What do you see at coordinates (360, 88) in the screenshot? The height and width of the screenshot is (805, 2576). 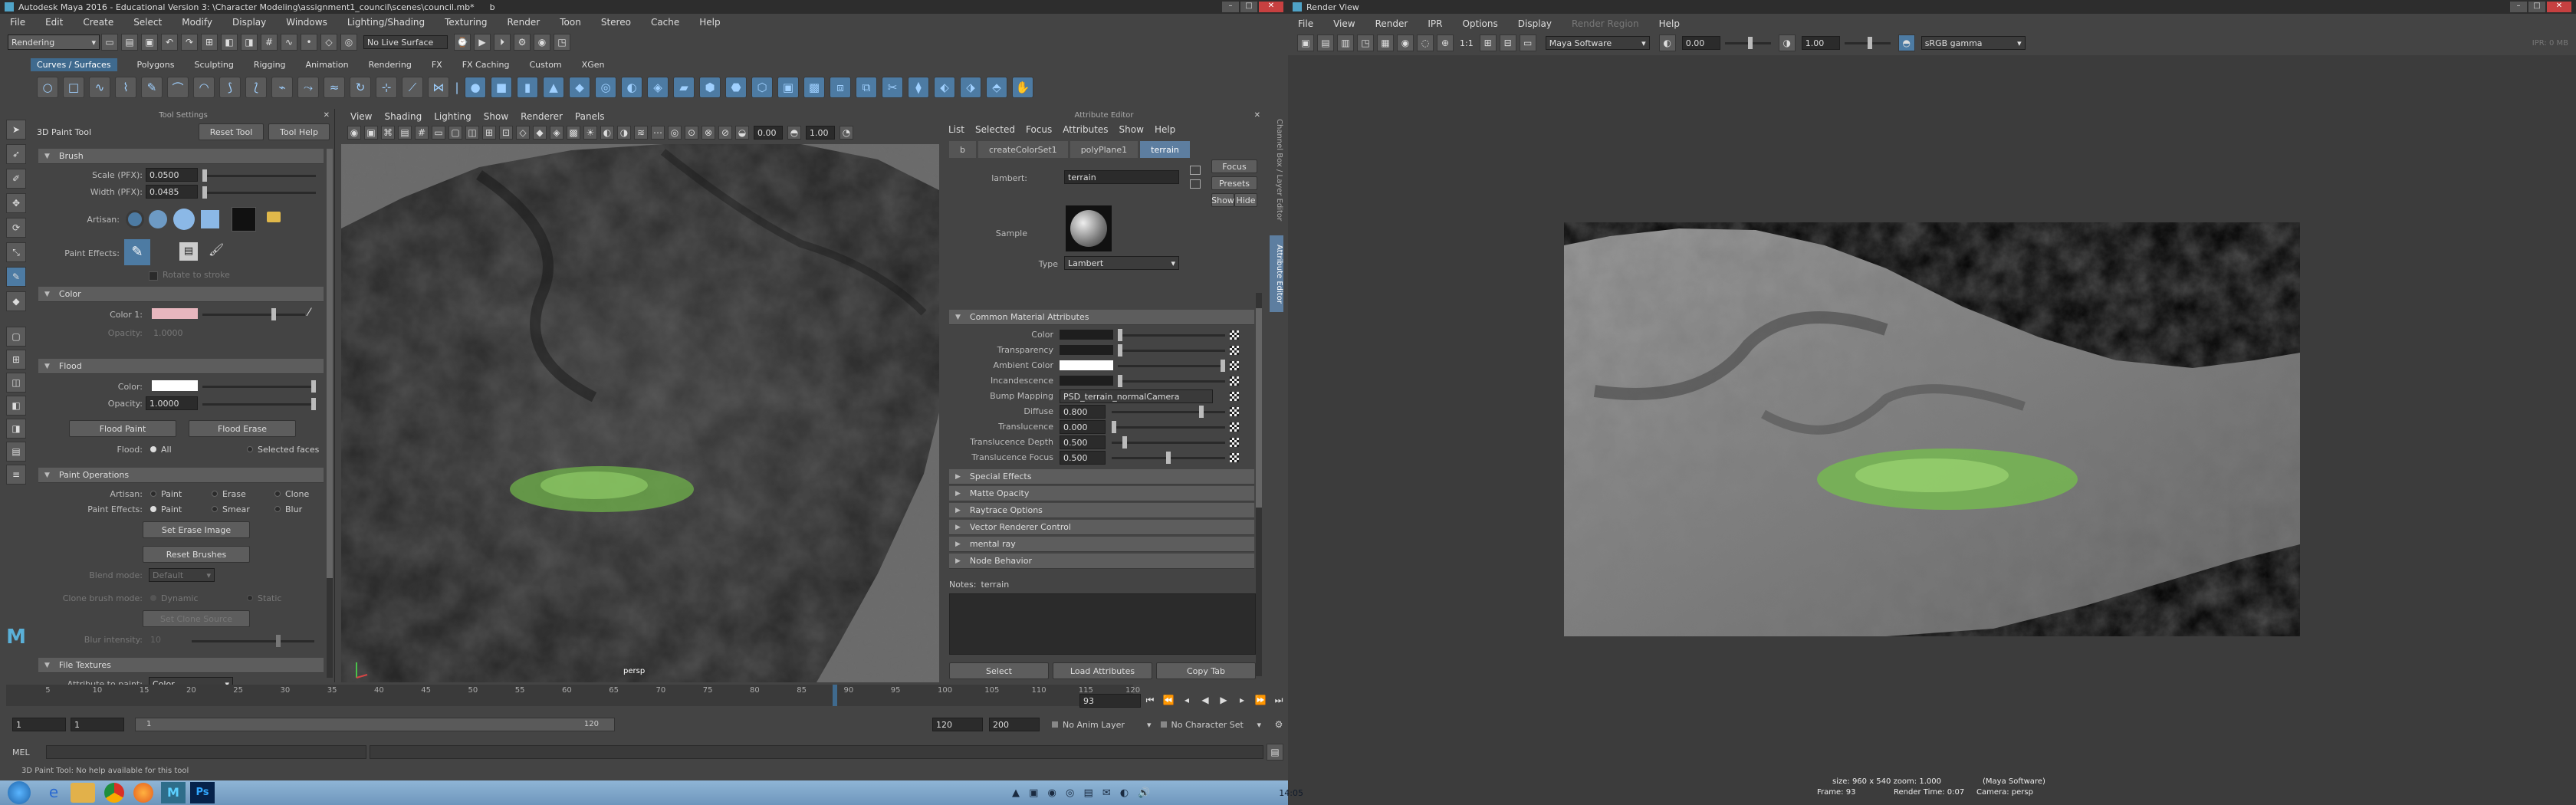 I see `rebuild-curve-icon: ↻` at bounding box center [360, 88].